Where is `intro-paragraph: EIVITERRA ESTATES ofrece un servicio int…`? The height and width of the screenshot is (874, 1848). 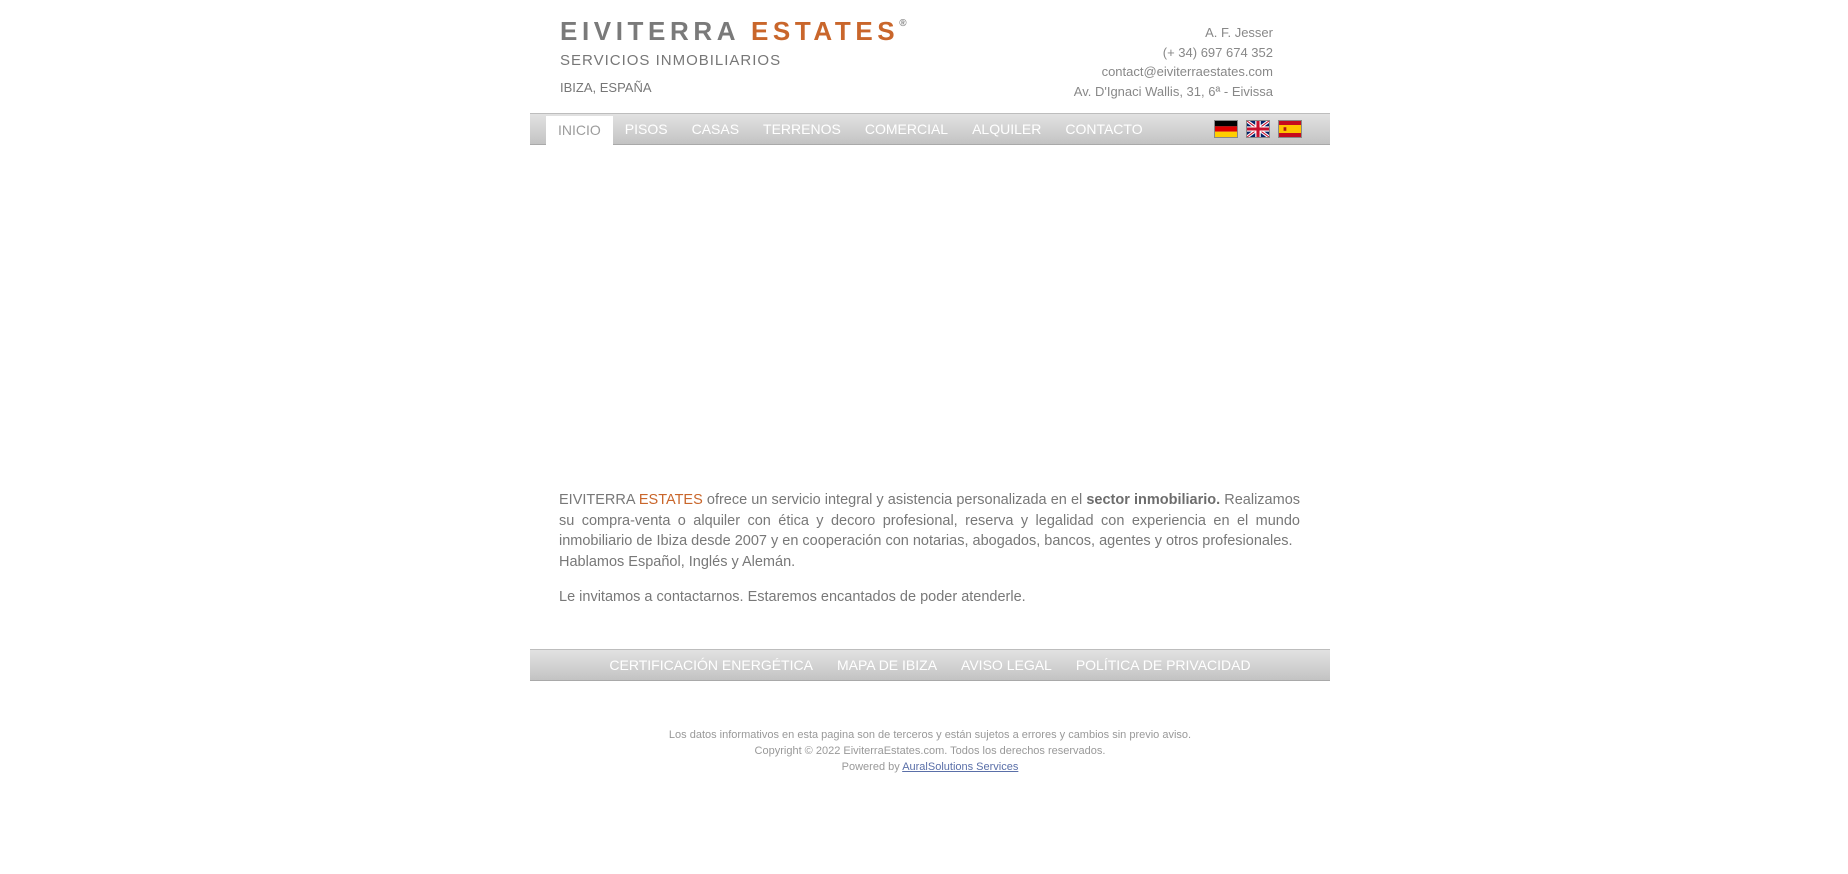 intro-paragraph: EIVITERRA ESTATES ofrece un servicio int… is located at coordinates (929, 531).